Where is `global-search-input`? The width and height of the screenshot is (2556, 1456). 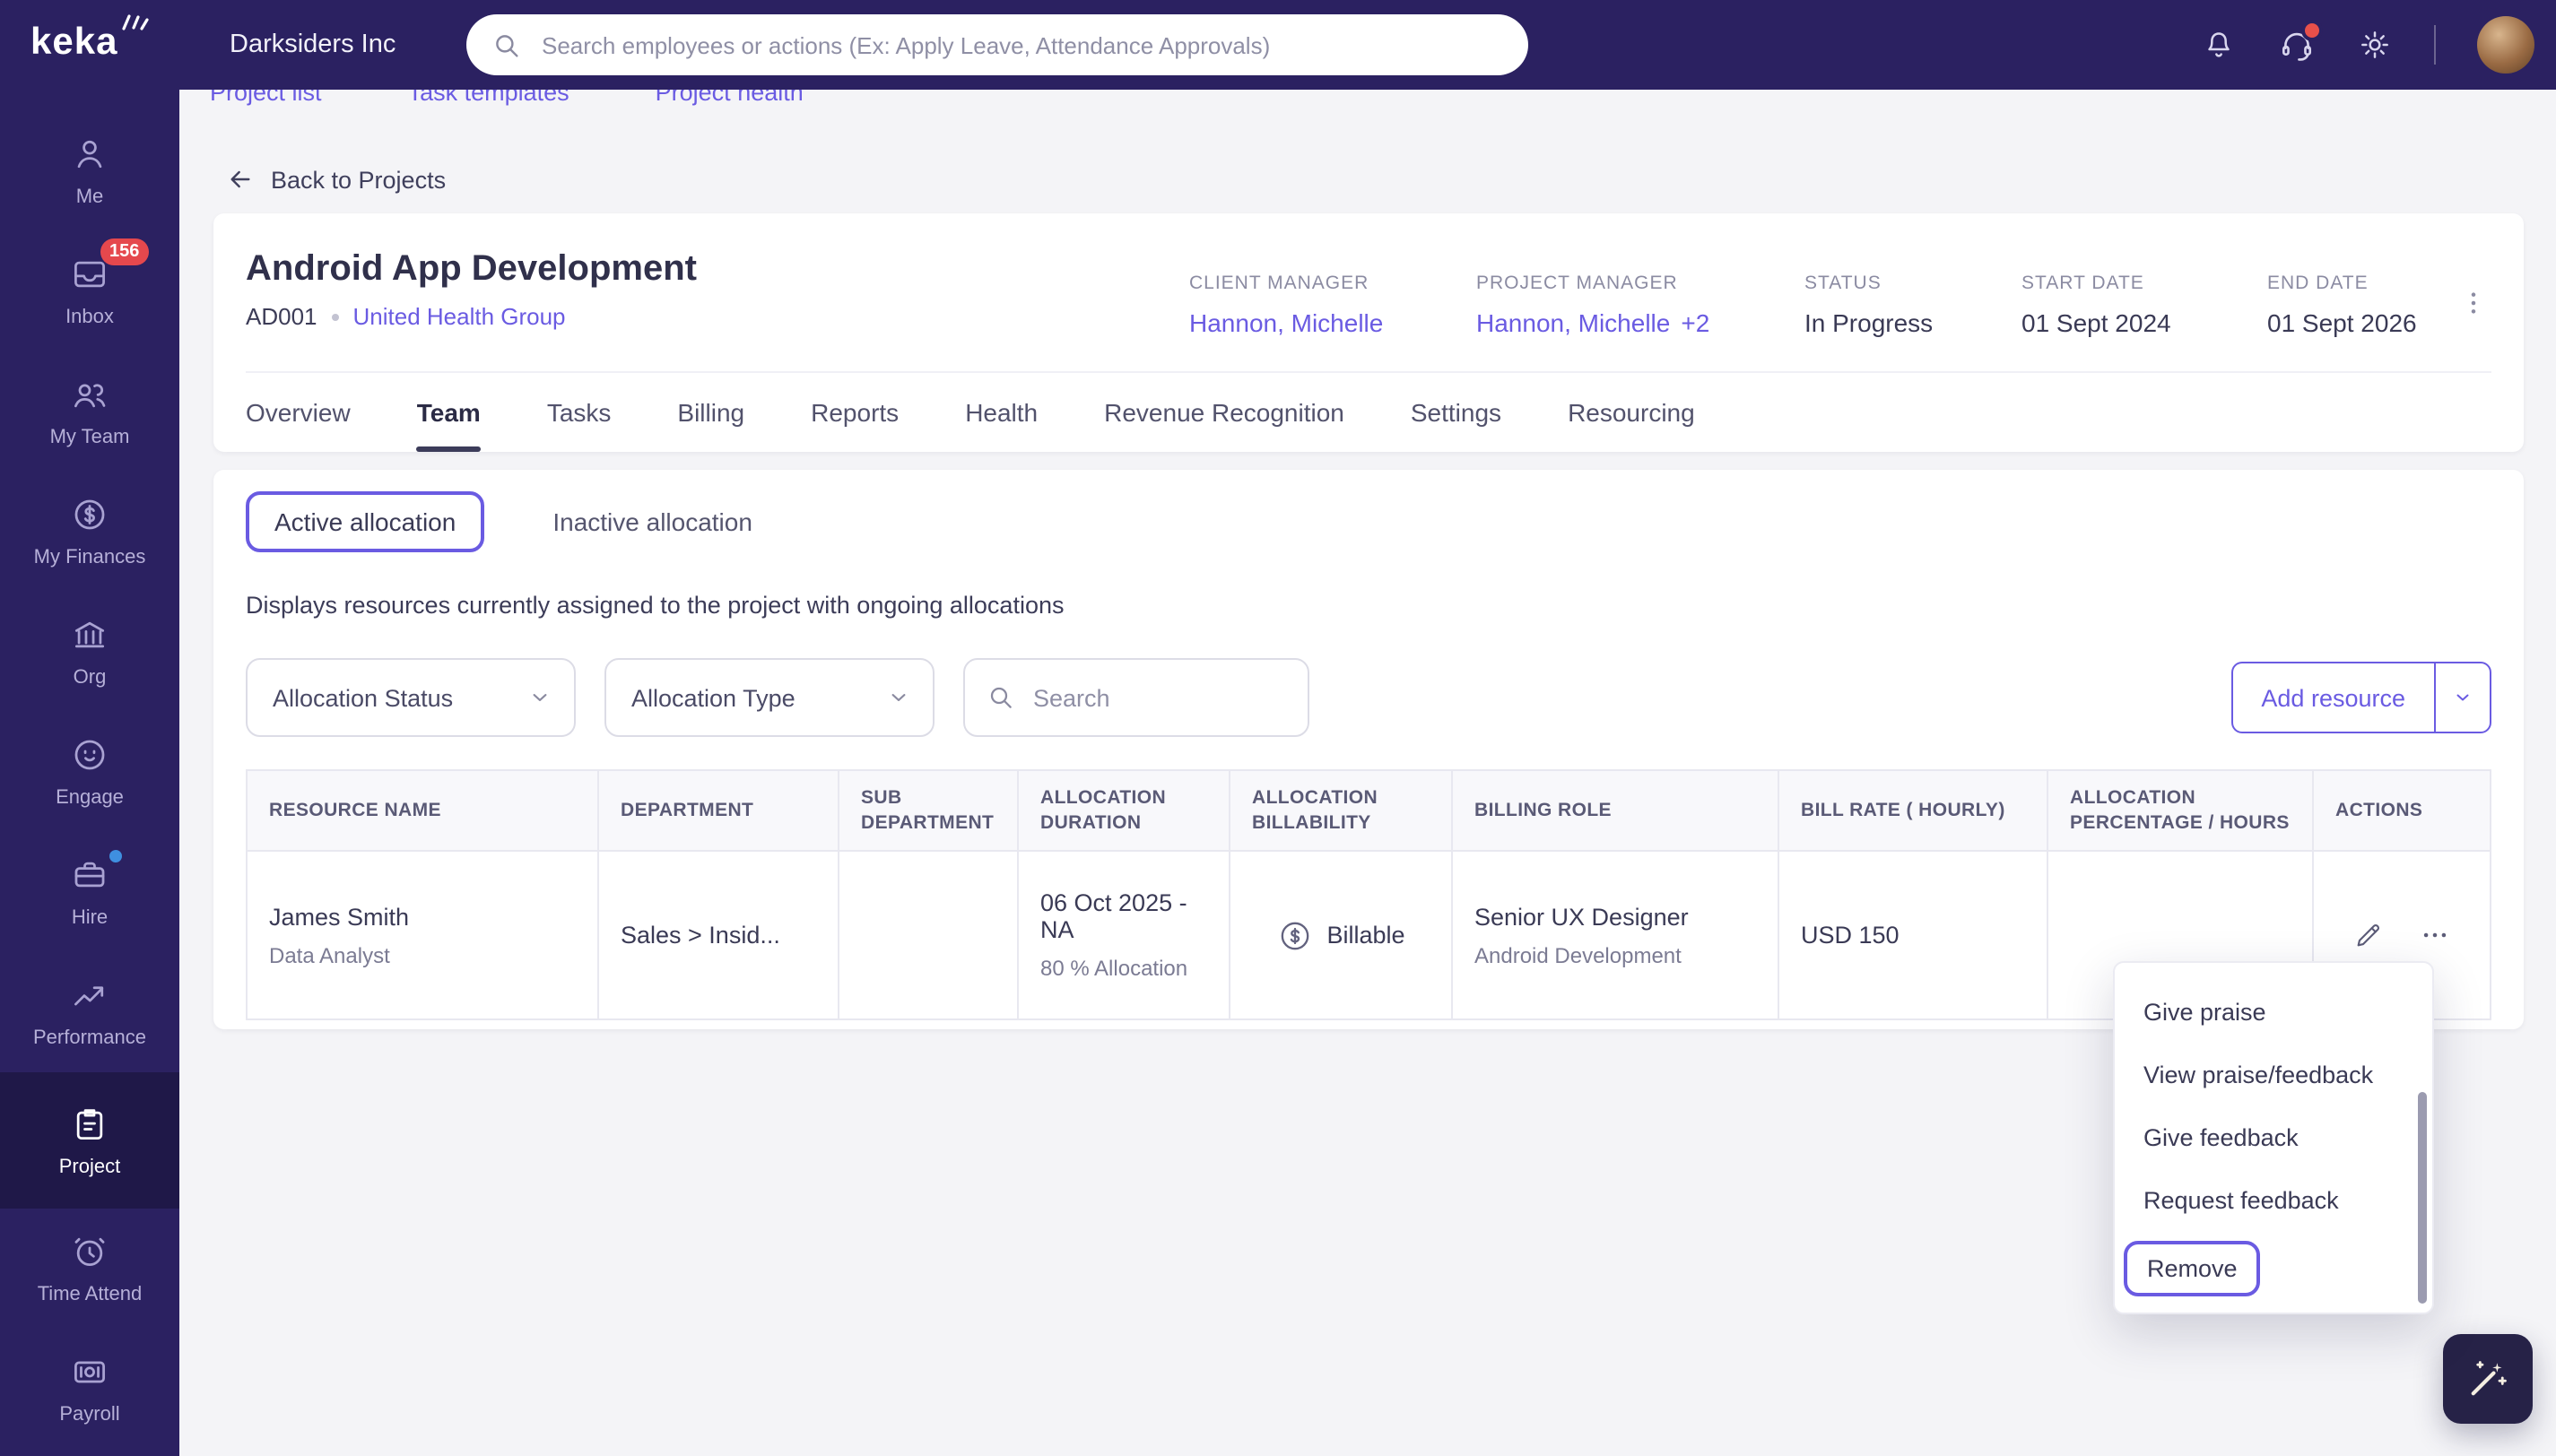 global-search-input is located at coordinates (1020, 45).